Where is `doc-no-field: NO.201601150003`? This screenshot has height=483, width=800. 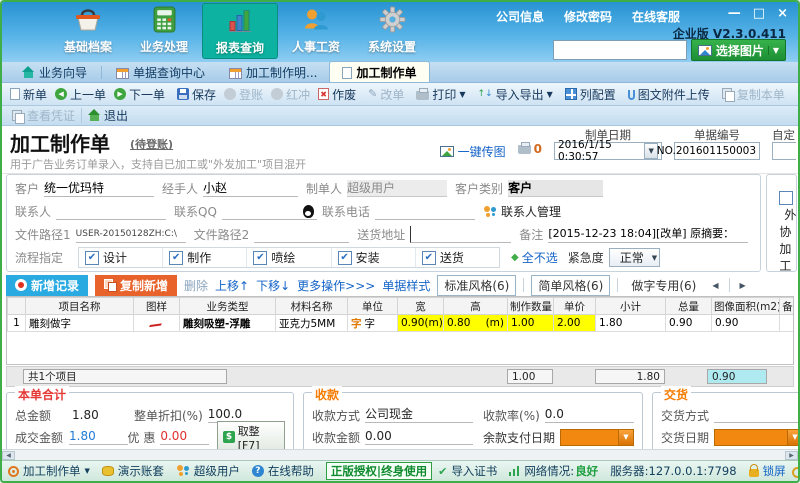 doc-no-field: NO.201601150003 is located at coordinates (708, 151).